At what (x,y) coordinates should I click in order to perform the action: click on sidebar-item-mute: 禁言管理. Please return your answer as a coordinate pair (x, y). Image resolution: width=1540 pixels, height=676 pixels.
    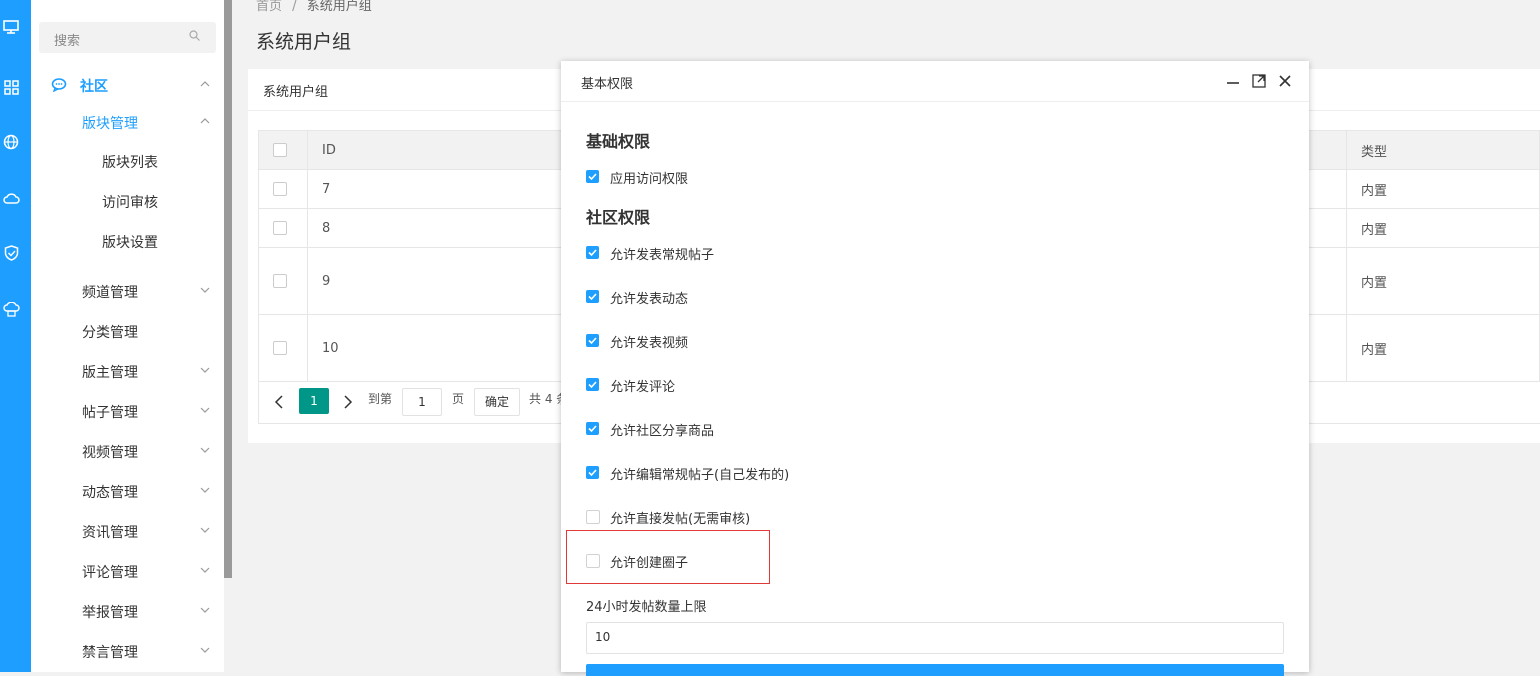
    Looking at the image, I should click on (127, 651).